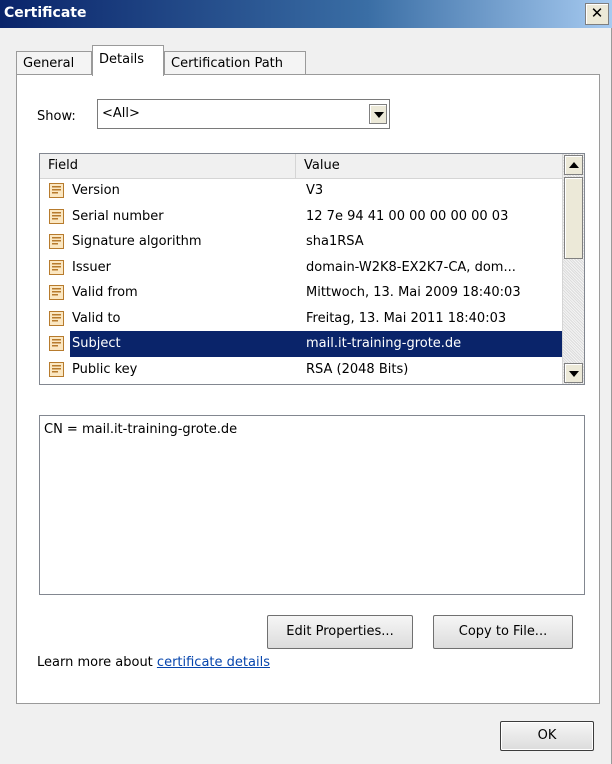 The width and height of the screenshot is (612, 764). What do you see at coordinates (213, 662) in the screenshot?
I see `certificate-details-link: certificate details` at bounding box center [213, 662].